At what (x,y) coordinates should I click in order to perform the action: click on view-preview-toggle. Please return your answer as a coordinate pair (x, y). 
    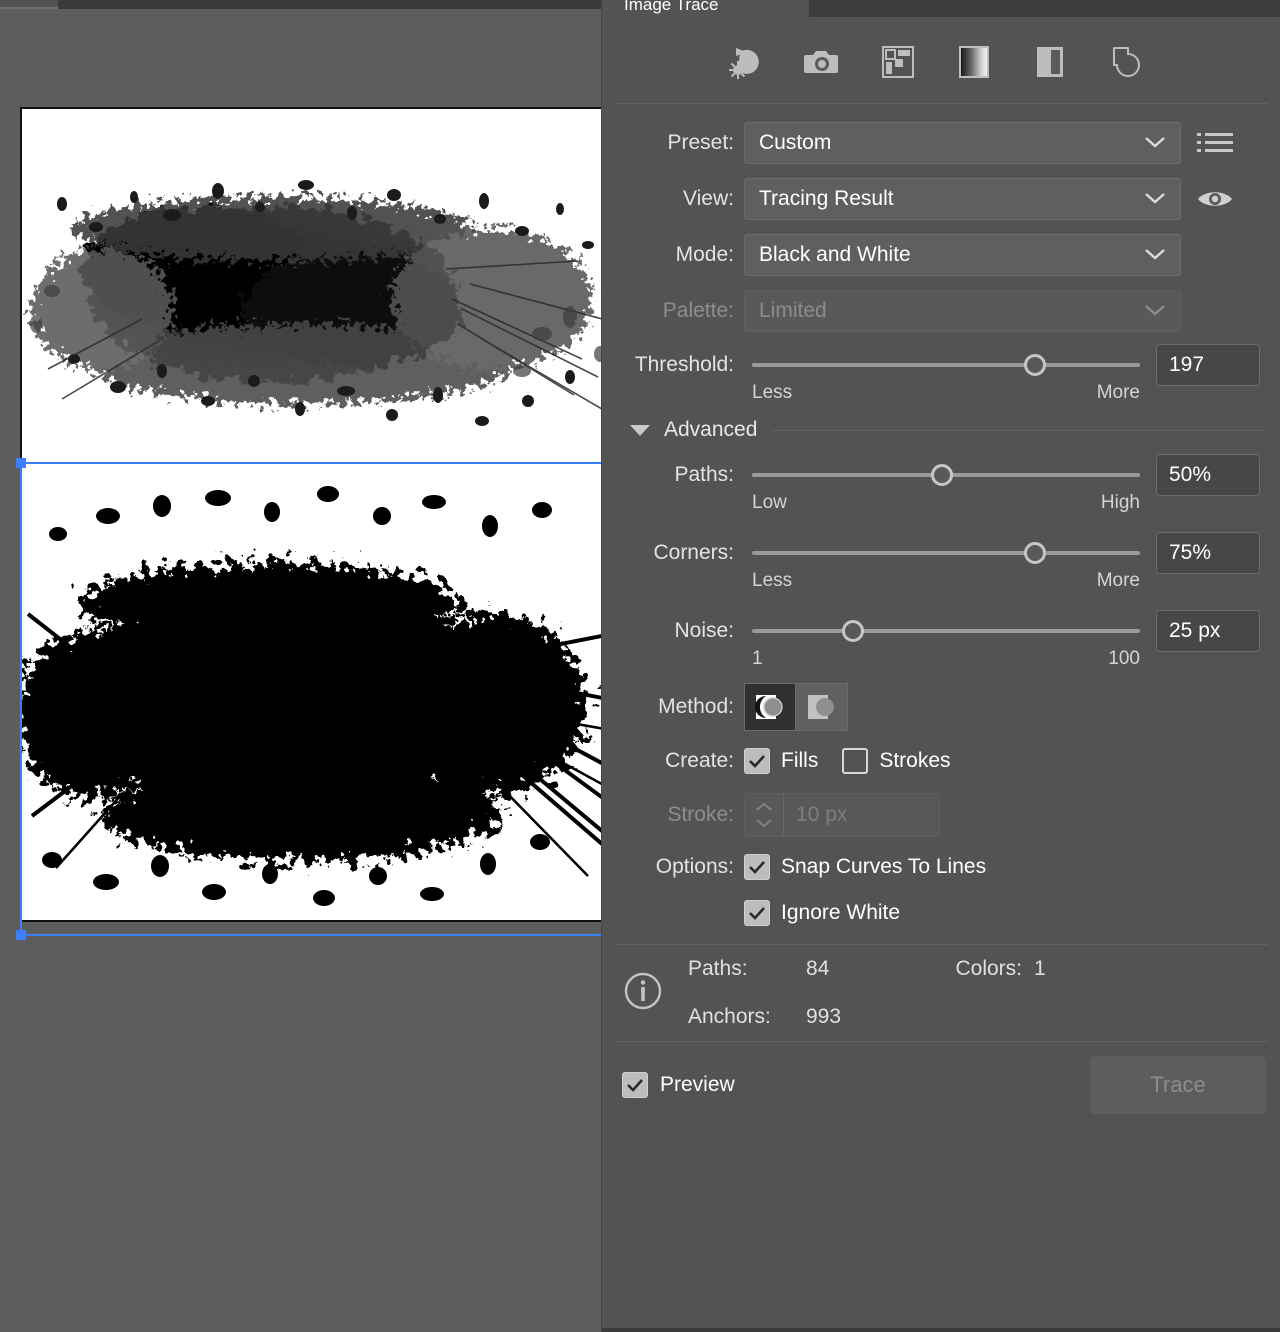
    Looking at the image, I should click on (1215, 199).